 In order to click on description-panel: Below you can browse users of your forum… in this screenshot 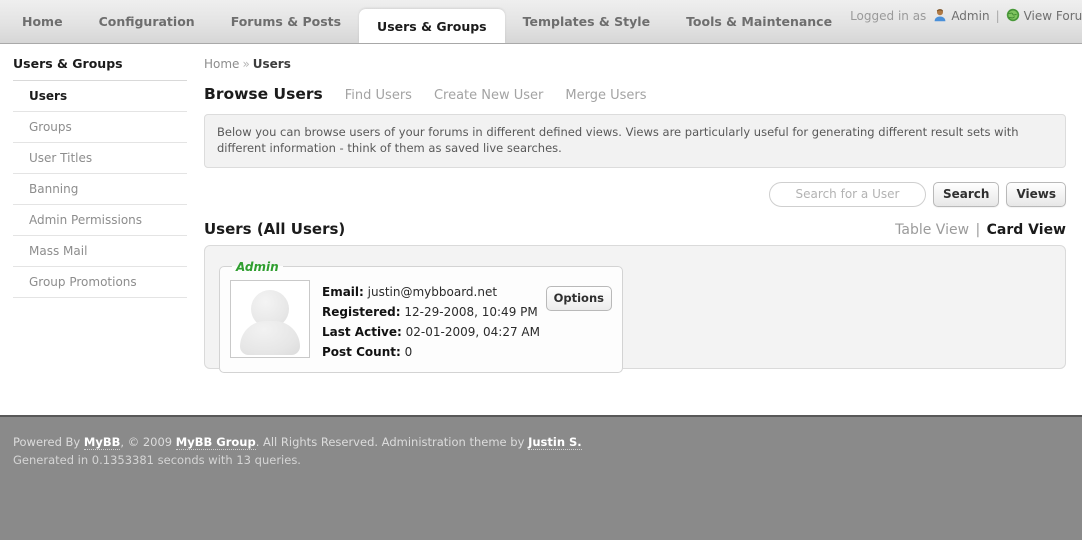, I will do `click(635, 141)`.